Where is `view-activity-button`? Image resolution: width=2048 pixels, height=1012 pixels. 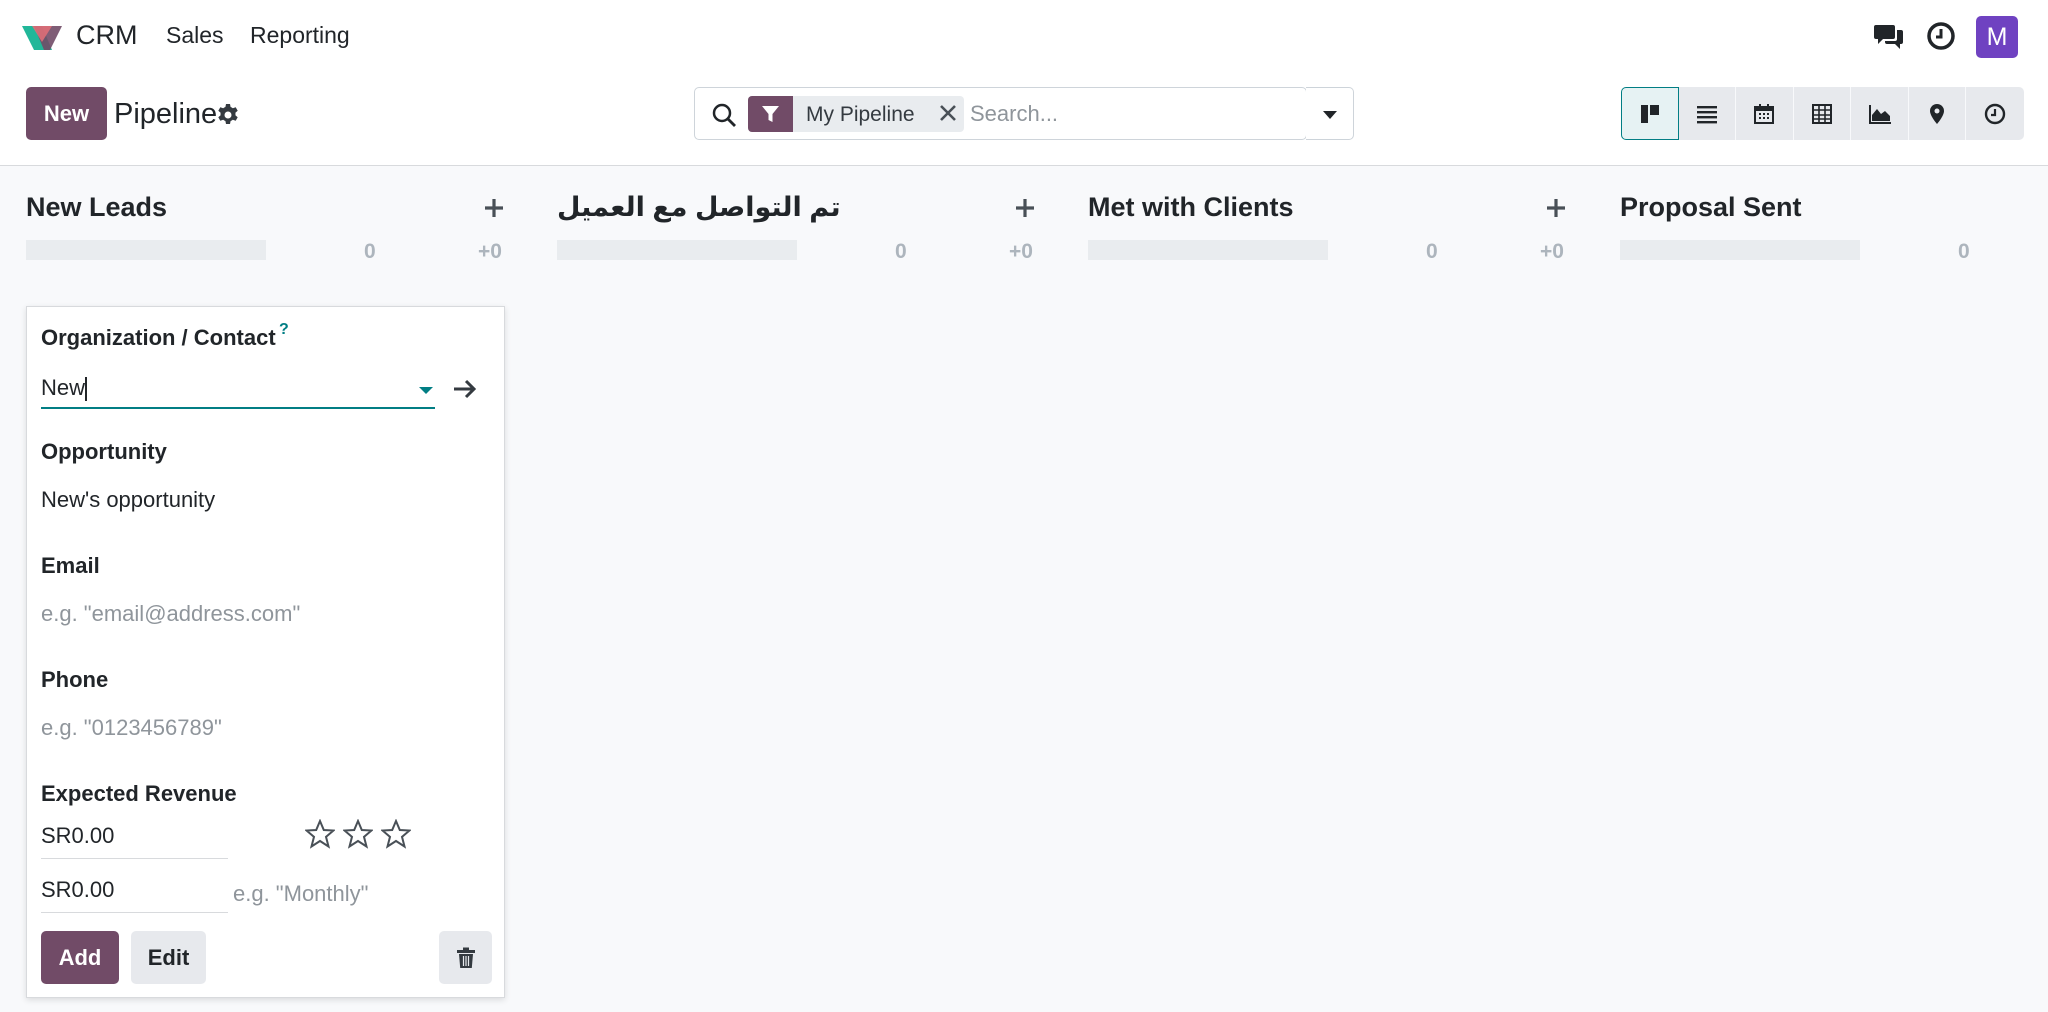 view-activity-button is located at coordinates (1995, 113).